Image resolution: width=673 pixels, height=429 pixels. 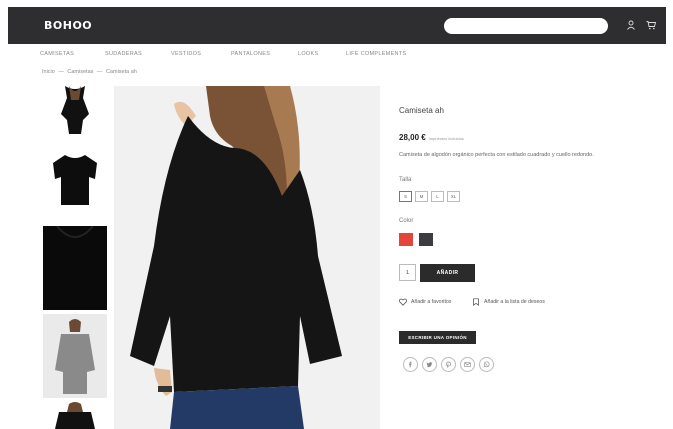 I want to click on add-to-wishlist-link: Añadir a favoritos, so click(x=425, y=302).